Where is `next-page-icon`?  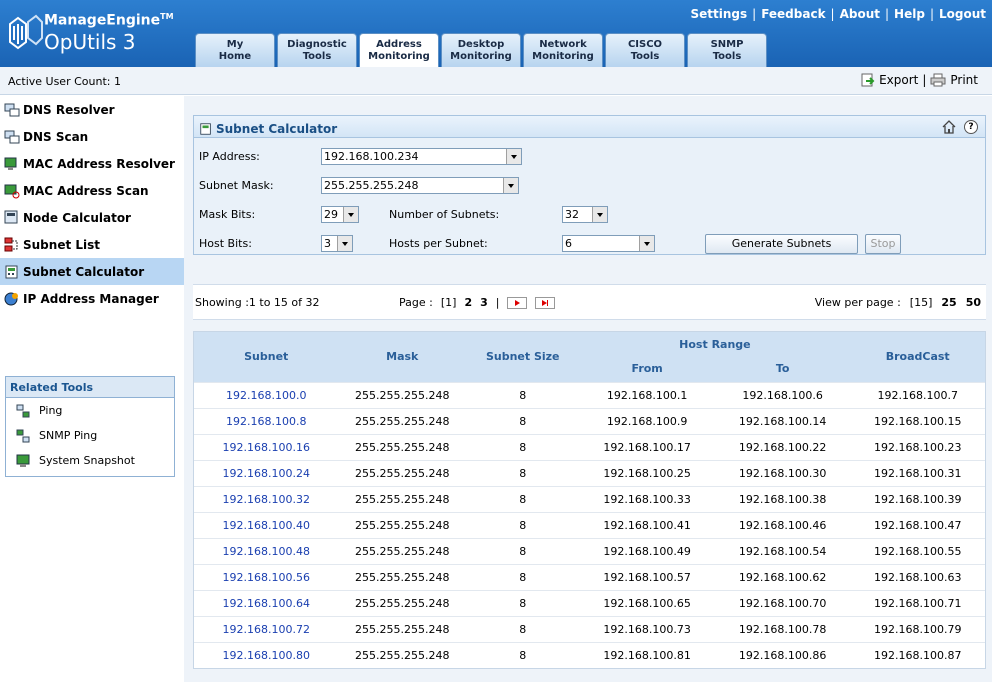
next-page-icon is located at coordinates (517, 302).